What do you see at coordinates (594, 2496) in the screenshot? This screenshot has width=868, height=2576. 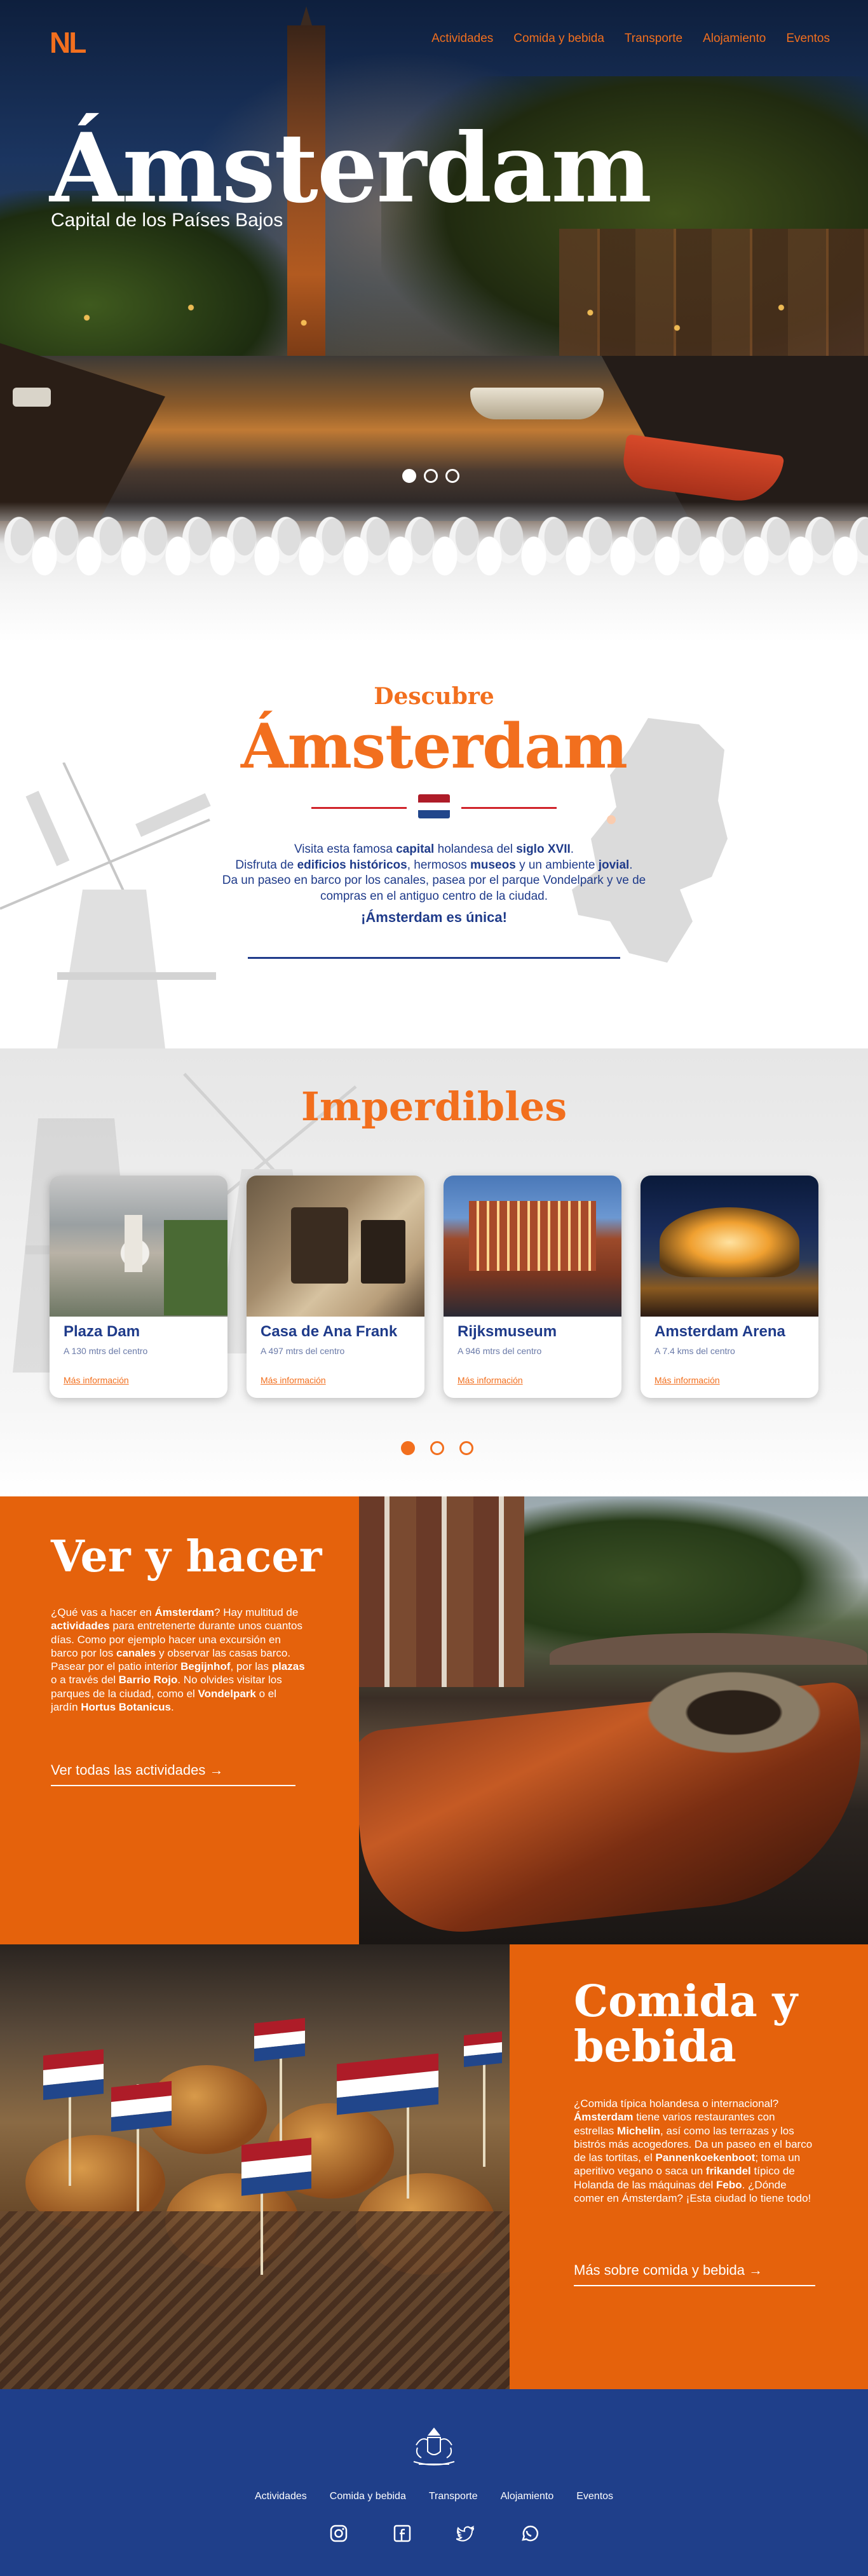 I see `footer-nav-eventos: Eventos` at bounding box center [594, 2496].